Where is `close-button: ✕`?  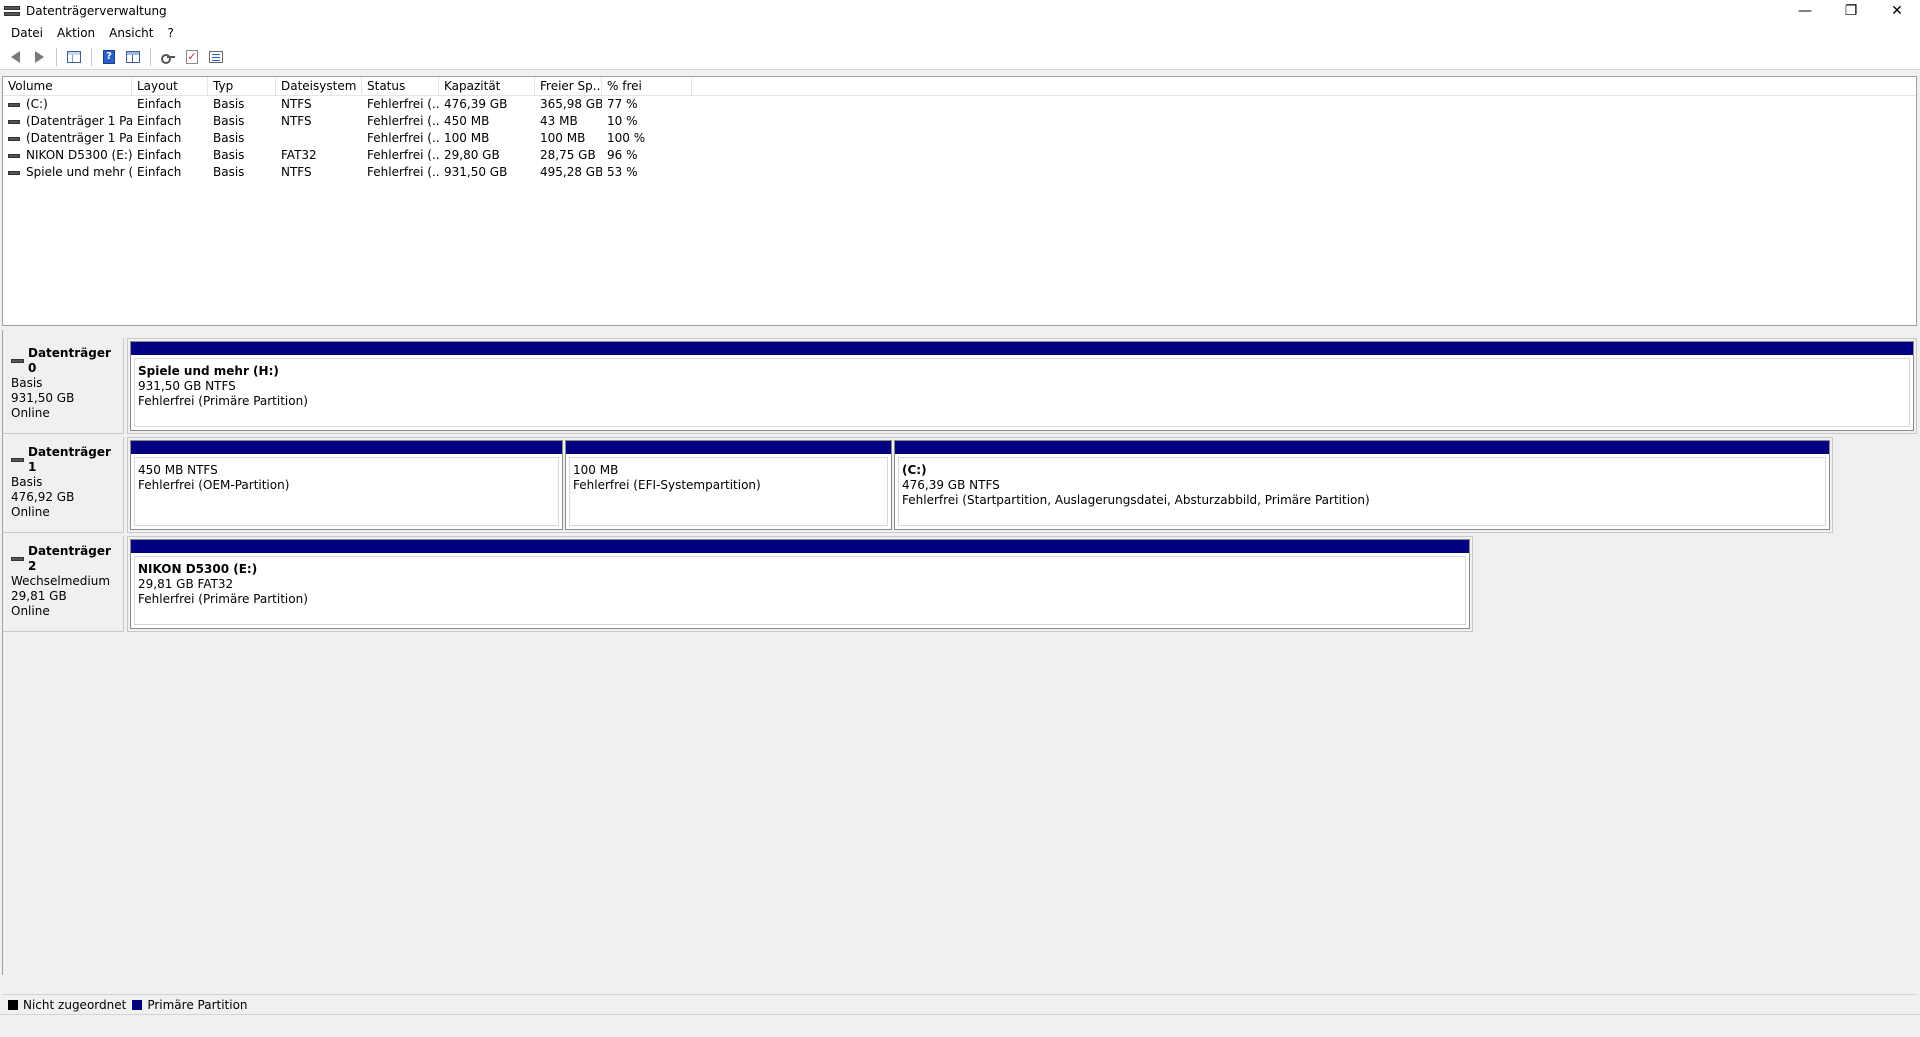 close-button: ✕ is located at coordinates (1897, 11).